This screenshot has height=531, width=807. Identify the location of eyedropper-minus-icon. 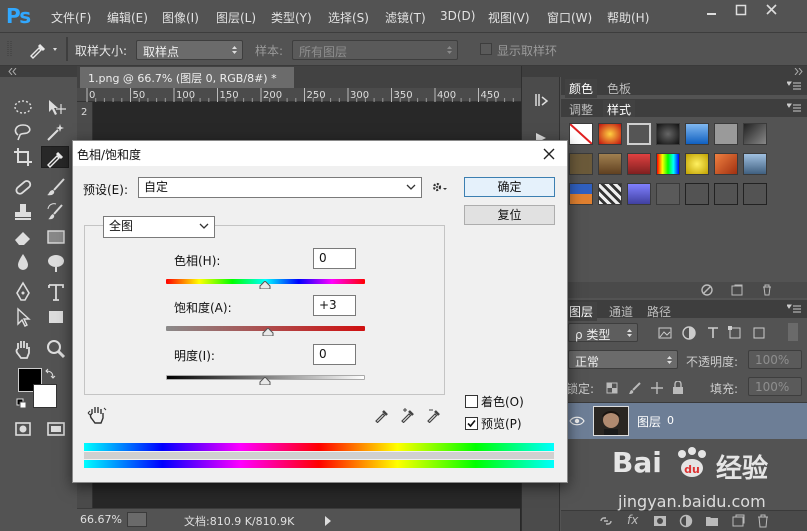
(434, 415).